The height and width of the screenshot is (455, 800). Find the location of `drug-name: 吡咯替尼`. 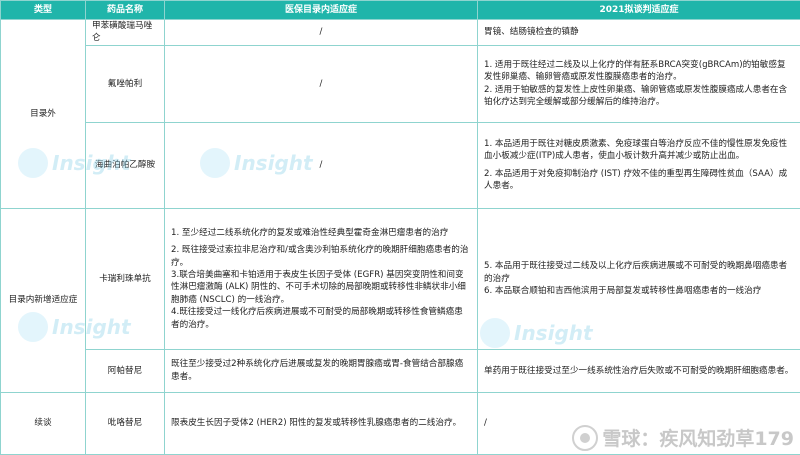

drug-name: 吡咯替尼 is located at coordinates (125, 423).